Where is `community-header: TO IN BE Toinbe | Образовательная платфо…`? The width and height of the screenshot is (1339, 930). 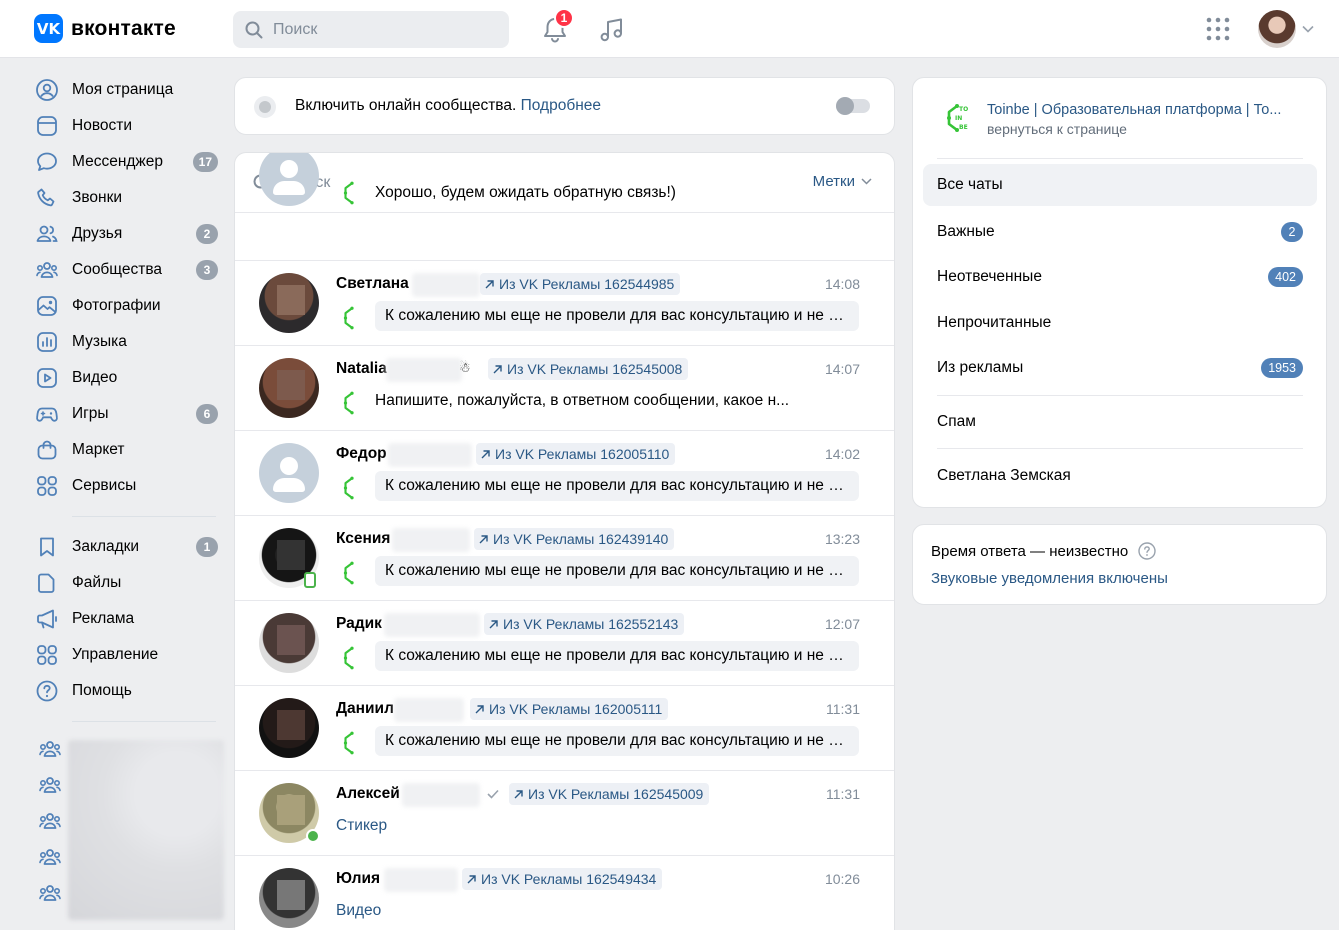 community-header: TO IN BE Toinbe | Образовательная платфо… is located at coordinates (1117, 119).